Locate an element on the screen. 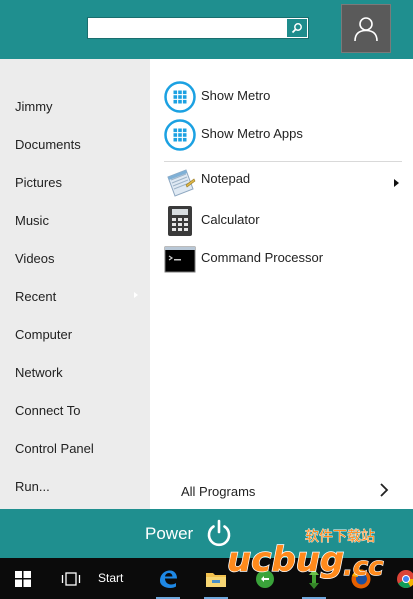 The height and width of the screenshot is (599, 413). windows-logo-icon is located at coordinates (23, 578).